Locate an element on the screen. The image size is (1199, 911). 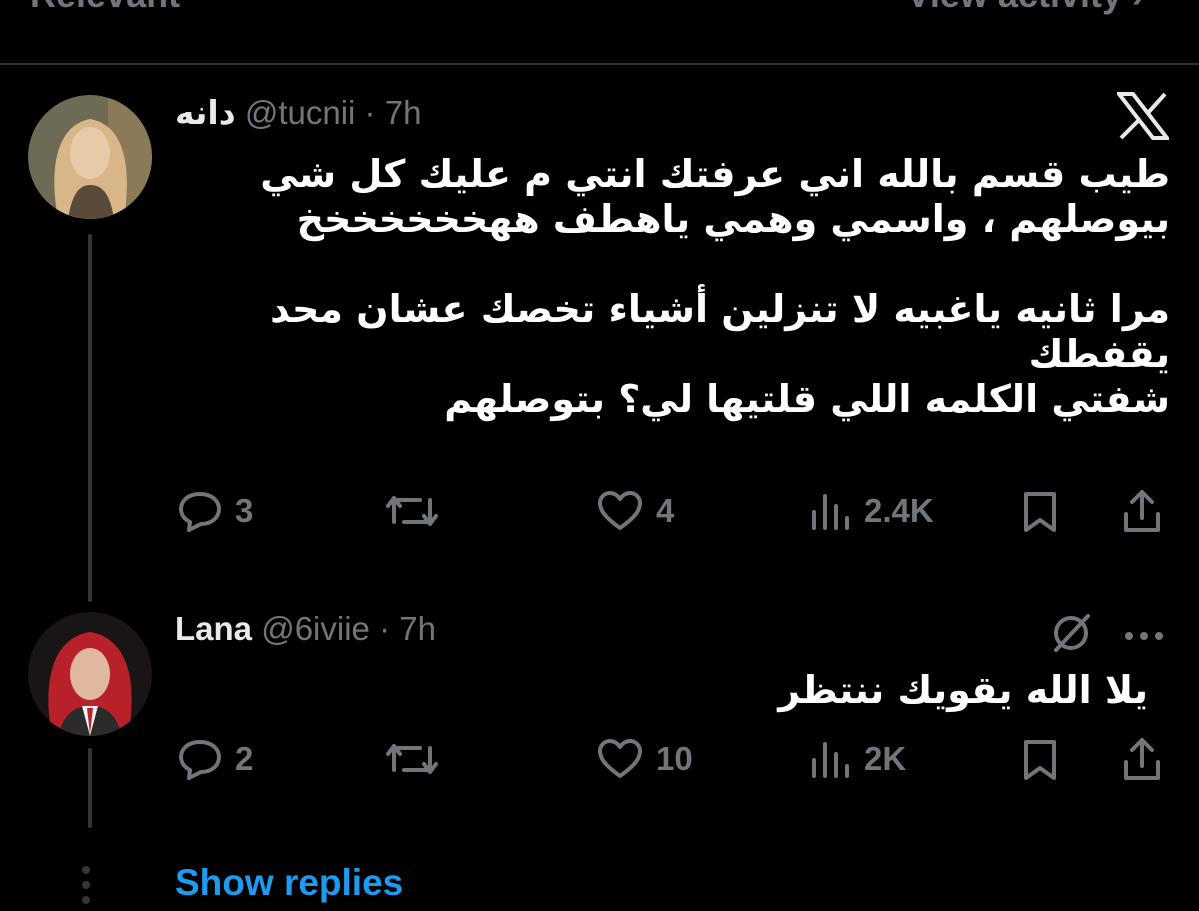
views-button: 2K is located at coordinates (857, 759).